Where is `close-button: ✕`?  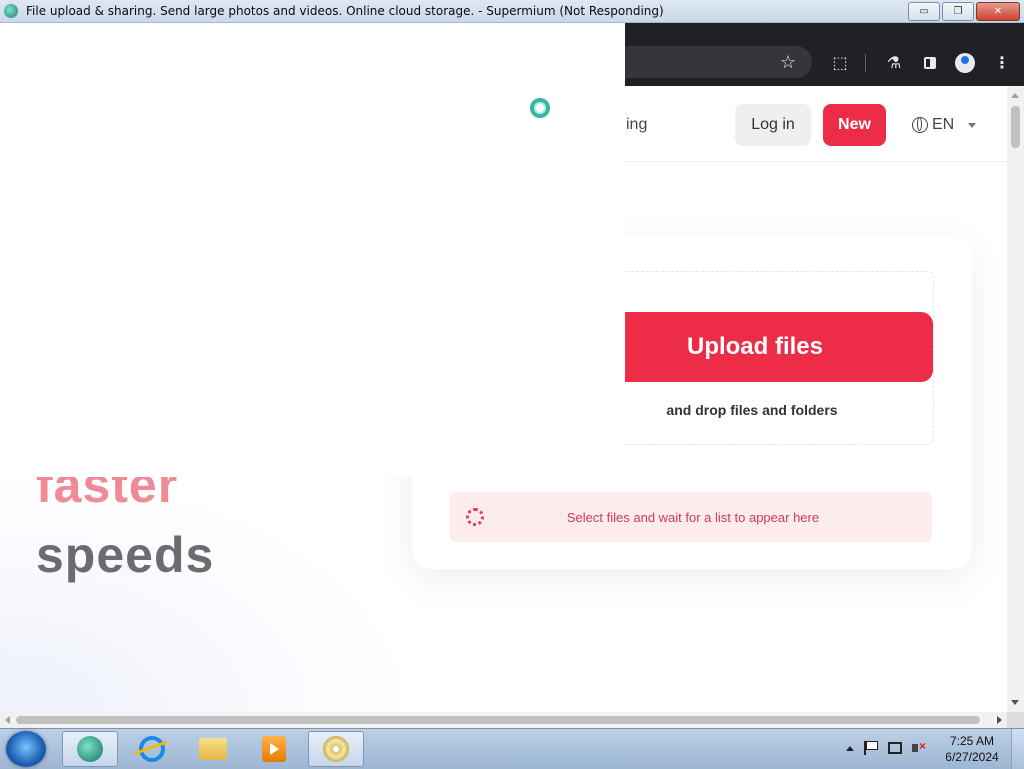 close-button: ✕ is located at coordinates (998, 11).